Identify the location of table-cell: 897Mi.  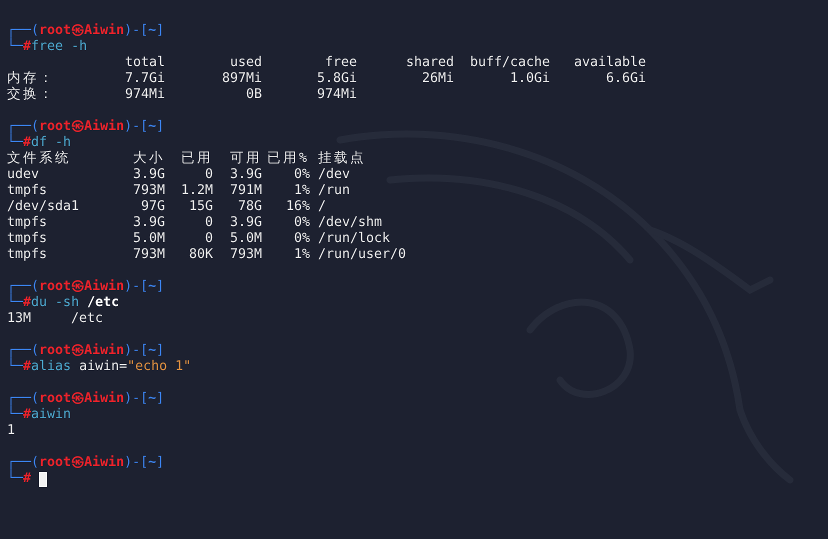
(242, 79).